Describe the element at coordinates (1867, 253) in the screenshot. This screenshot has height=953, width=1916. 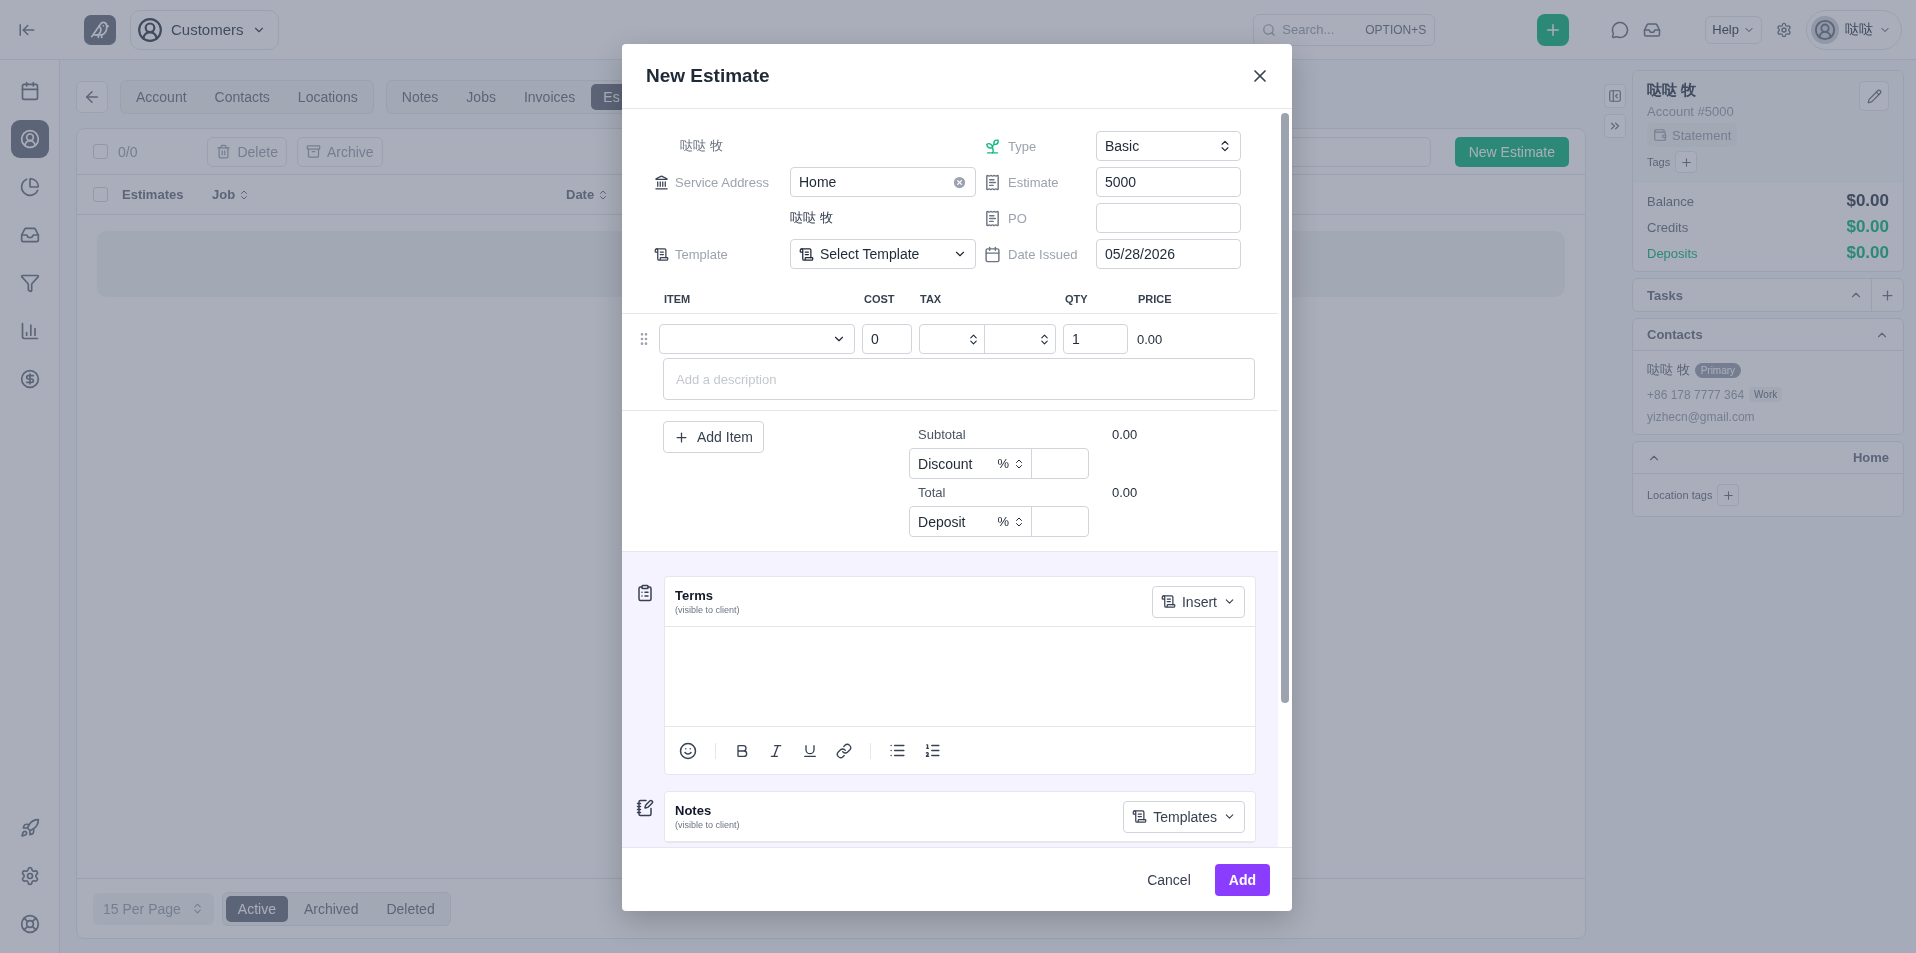
I see `balance-value: $0.00` at that location.